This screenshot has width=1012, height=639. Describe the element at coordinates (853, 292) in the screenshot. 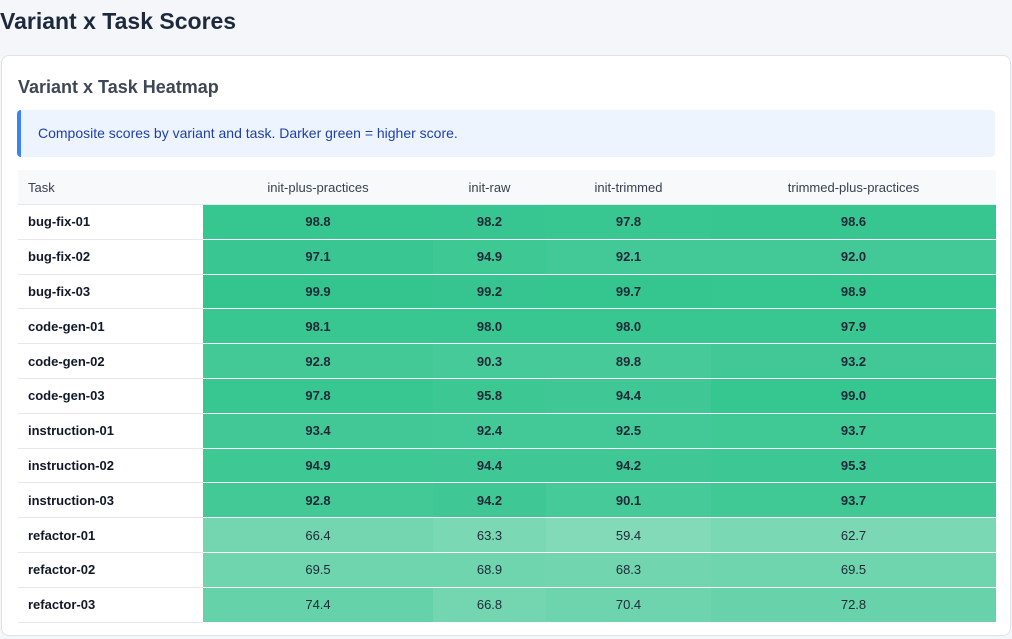

I see `score-cell: 98.9` at that location.